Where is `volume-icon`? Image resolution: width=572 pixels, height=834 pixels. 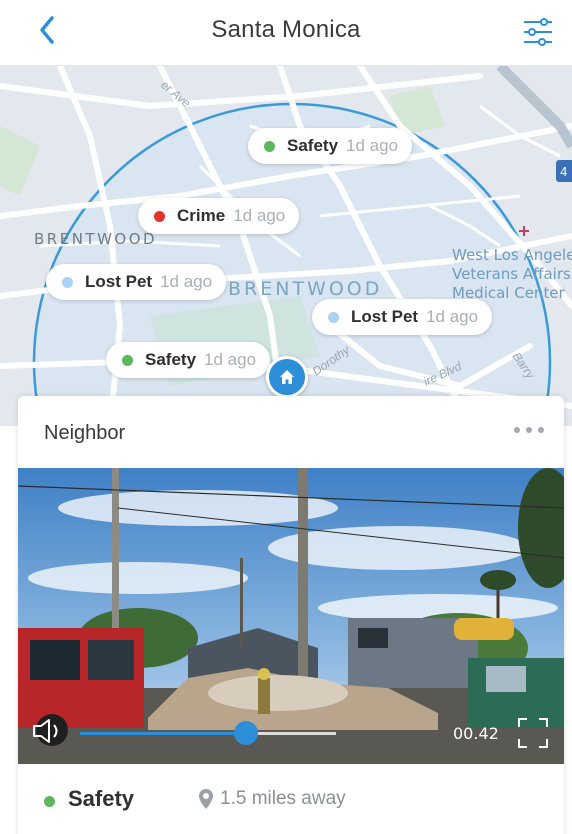 volume-icon is located at coordinates (45, 731).